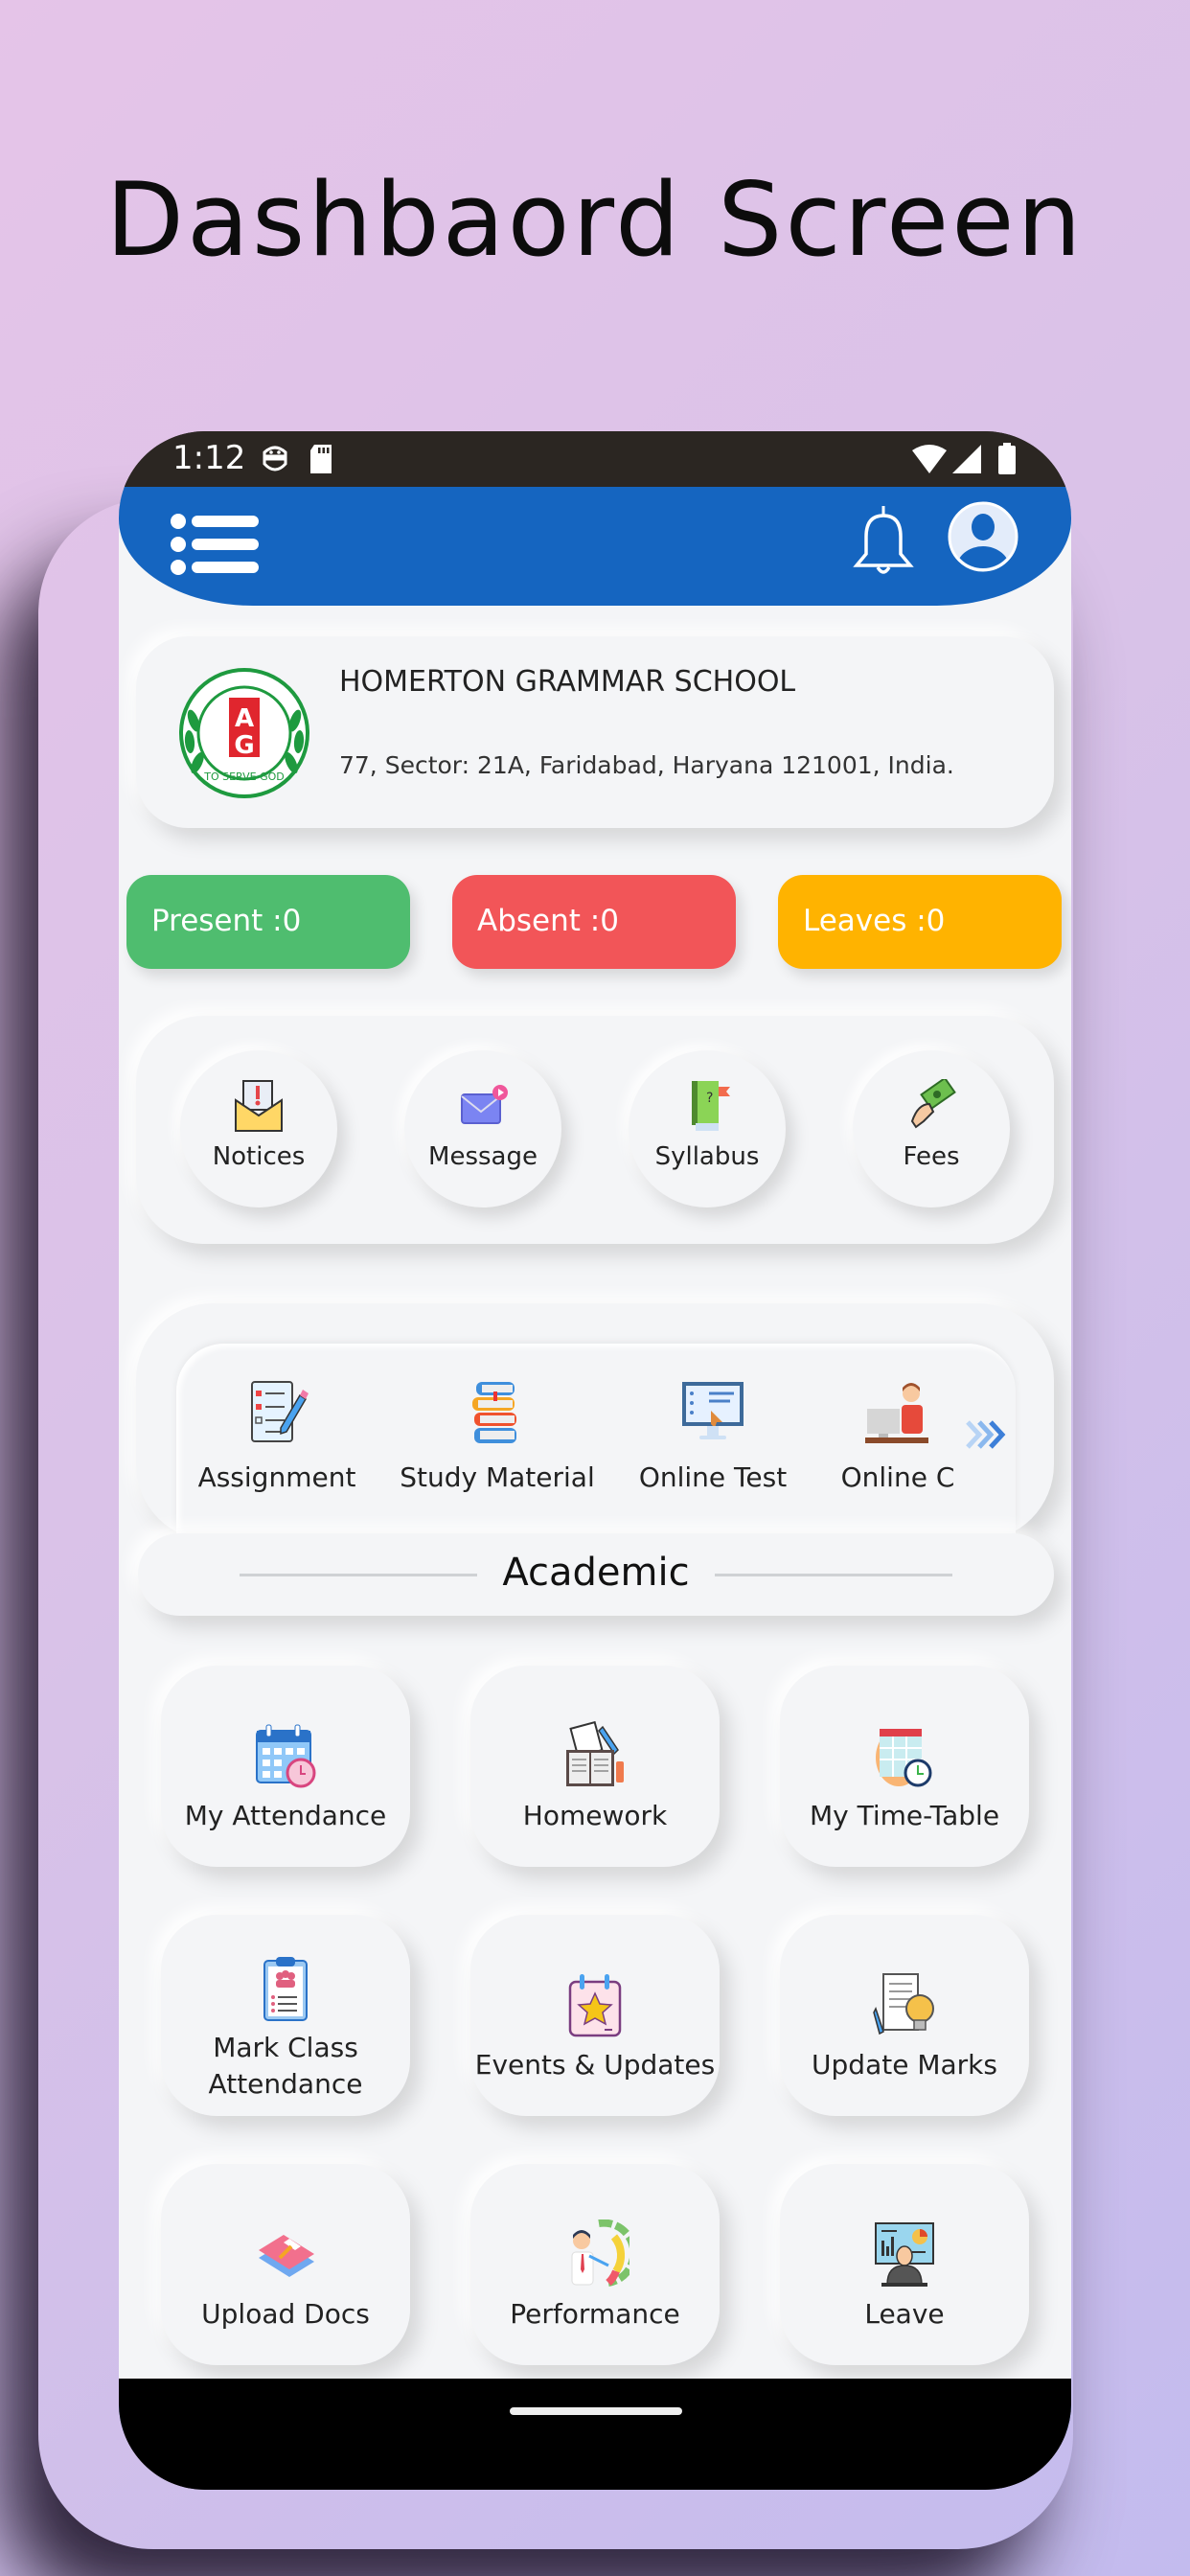 The image size is (1190, 2576). What do you see at coordinates (259, 1106) in the screenshot?
I see `notice-envelope-icon` at bounding box center [259, 1106].